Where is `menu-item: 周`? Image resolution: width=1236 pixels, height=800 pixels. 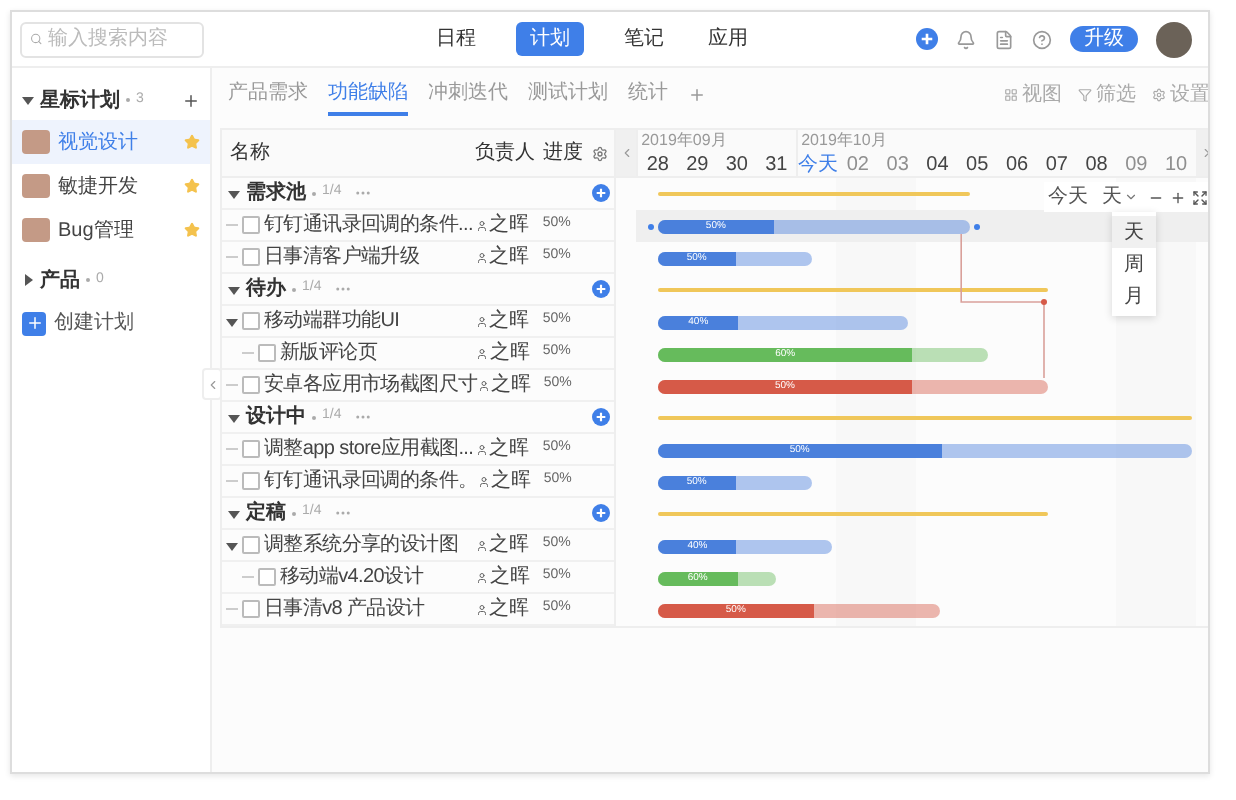
menu-item: 周 is located at coordinates (1134, 264).